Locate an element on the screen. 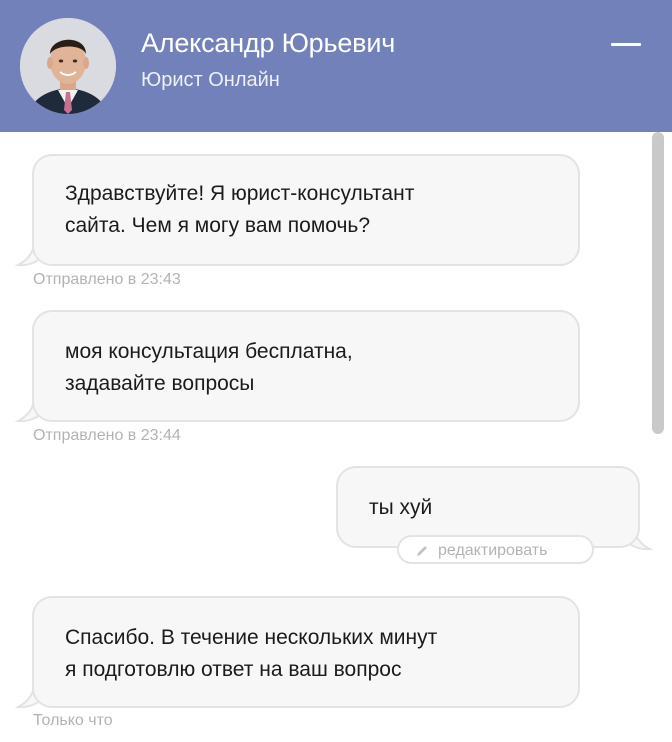 The height and width of the screenshot is (742, 672). scrollbar is located at coordinates (658, 283).